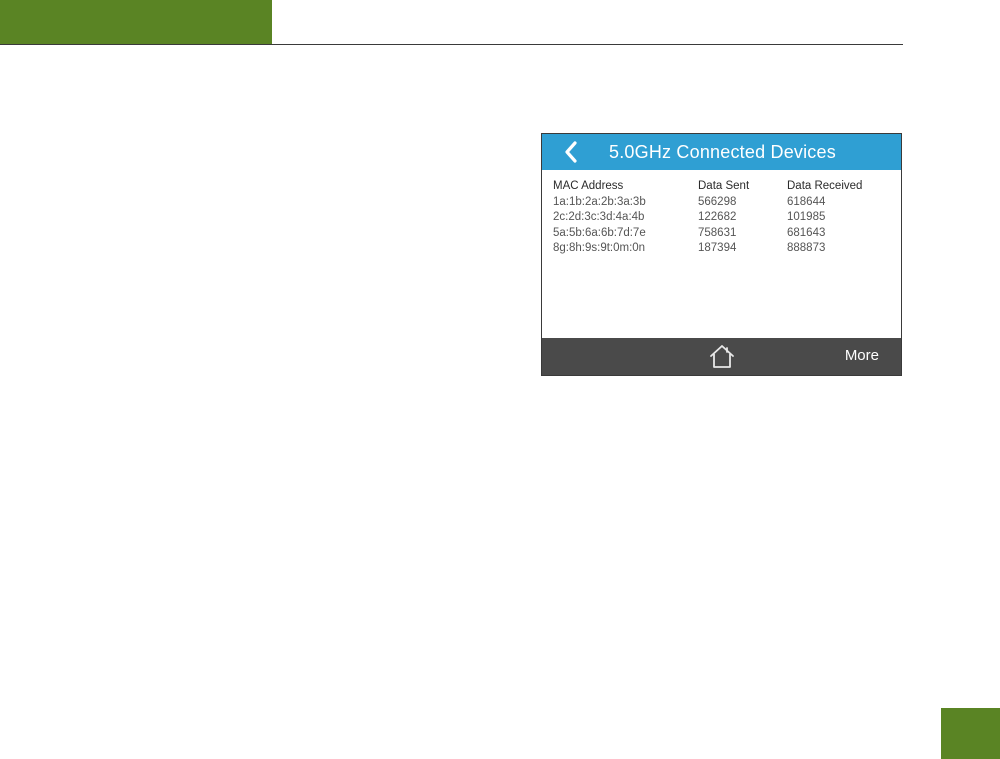 This screenshot has width=1000, height=759. I want to click on mac-address-cell: 8g:8h:9s:9t:0m:0n, so click(599, 248).